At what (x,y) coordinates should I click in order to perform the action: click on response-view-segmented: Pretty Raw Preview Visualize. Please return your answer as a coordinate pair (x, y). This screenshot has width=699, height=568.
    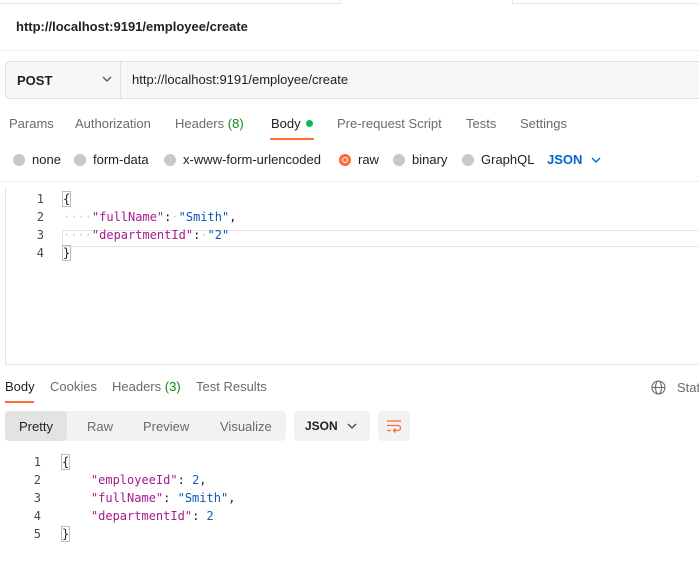
    Looking at the image, I should click on (145, 426).